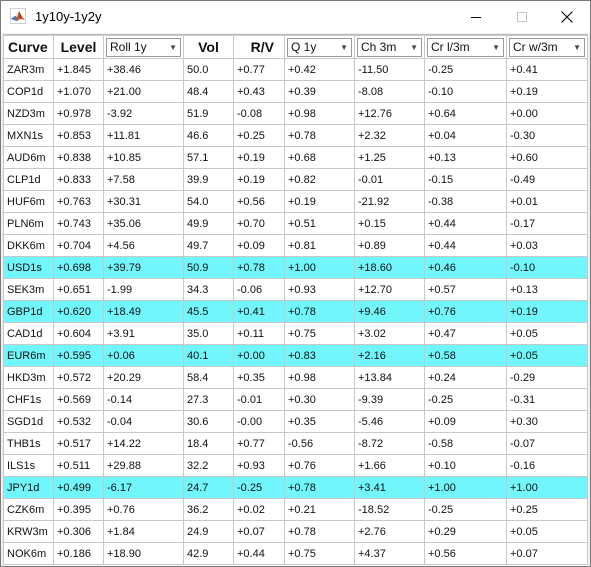  I want to click on table-cell: +0.853, so click(78, 135).